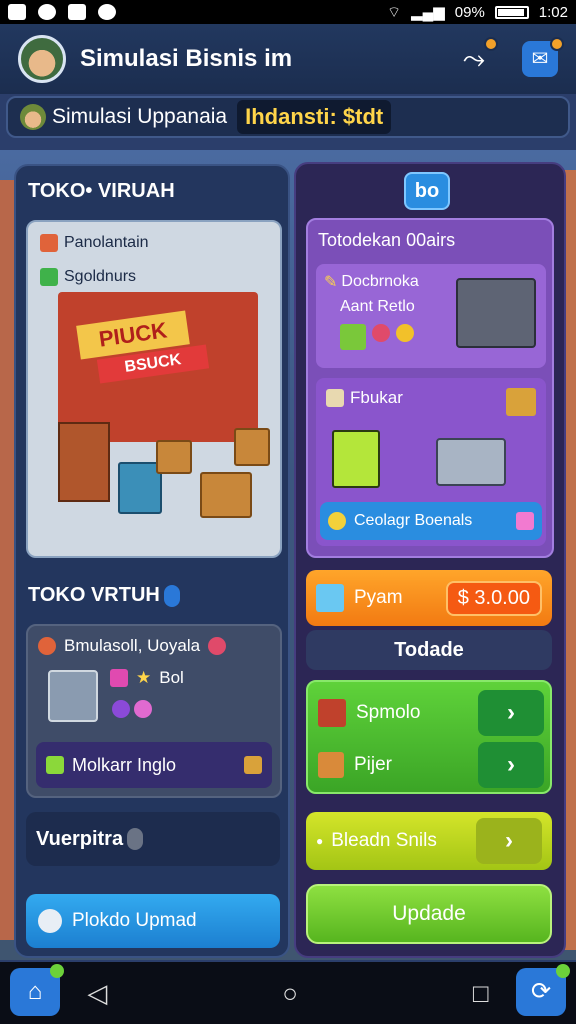 This screenshot has width=576, height=1024. What do you see at coordinates (153, 839) in the screenshot?
I see `experience-bar: Vuerpitra` at bounding box center [153, 839].